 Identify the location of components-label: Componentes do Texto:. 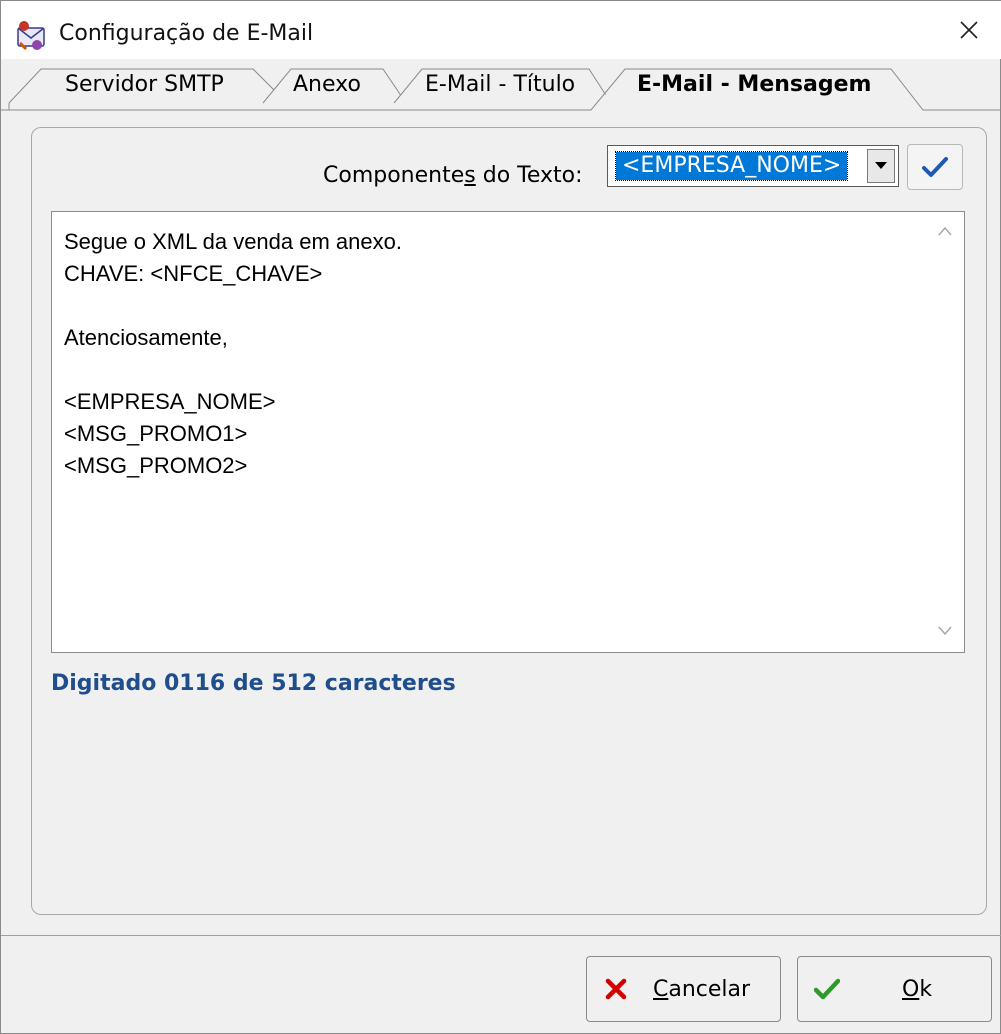
(453, 175).